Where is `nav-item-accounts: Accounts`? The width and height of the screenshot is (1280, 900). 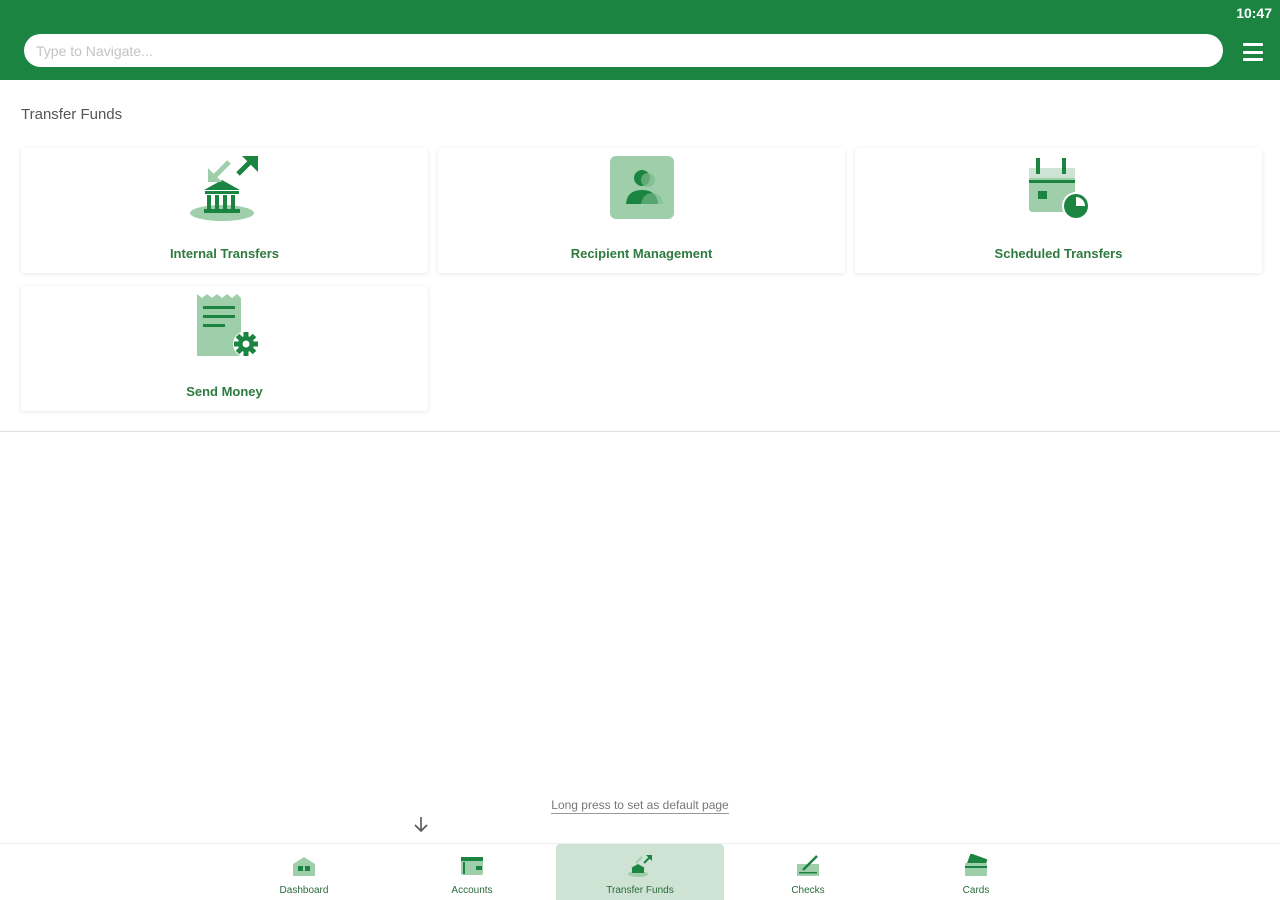 nav-item-accounts: Accounts is located at coordinates (472, 872).